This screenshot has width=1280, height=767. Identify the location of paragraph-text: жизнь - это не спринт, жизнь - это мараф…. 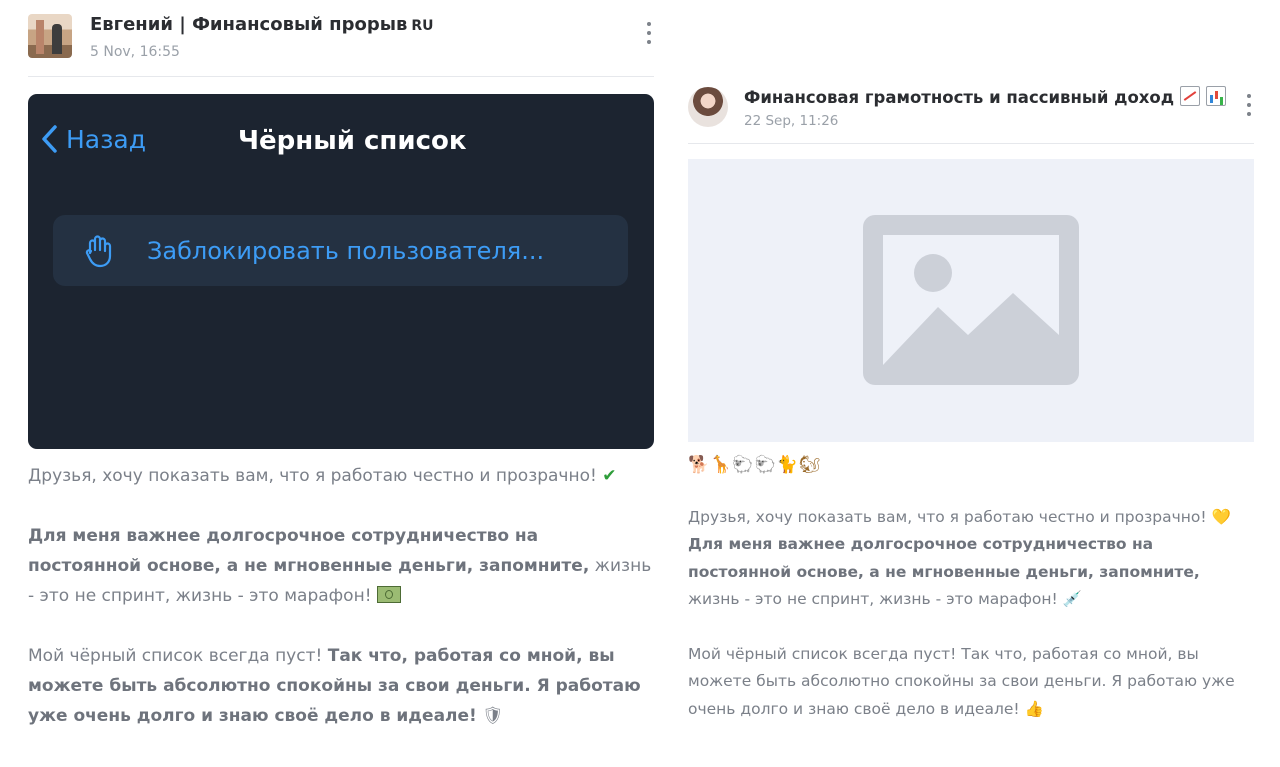
(873, 599).